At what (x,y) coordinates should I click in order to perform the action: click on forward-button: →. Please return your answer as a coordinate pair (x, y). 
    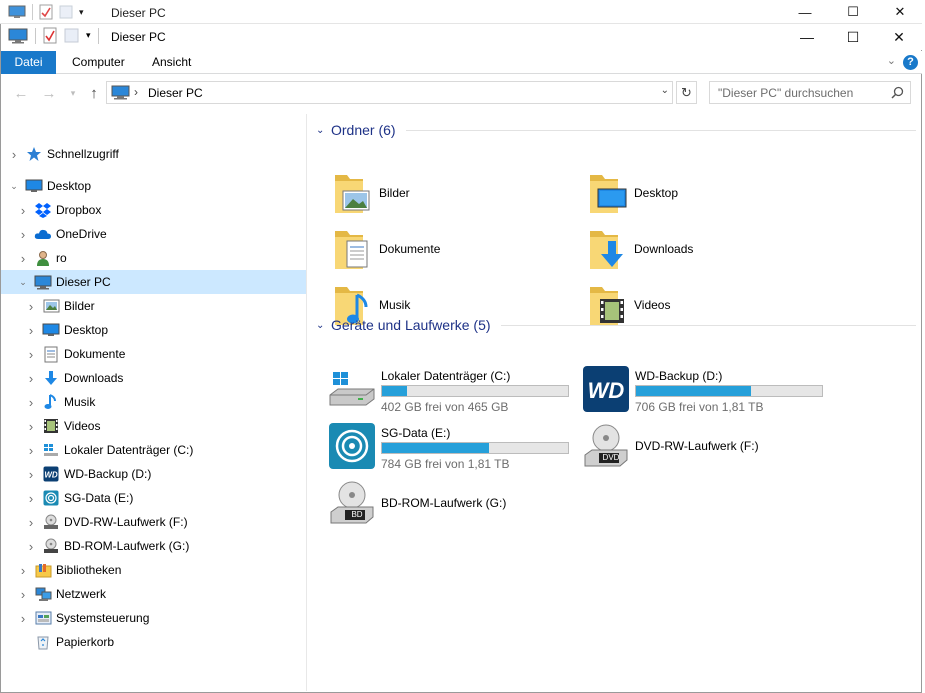
    Looking at the image, I should click on (49, 93).